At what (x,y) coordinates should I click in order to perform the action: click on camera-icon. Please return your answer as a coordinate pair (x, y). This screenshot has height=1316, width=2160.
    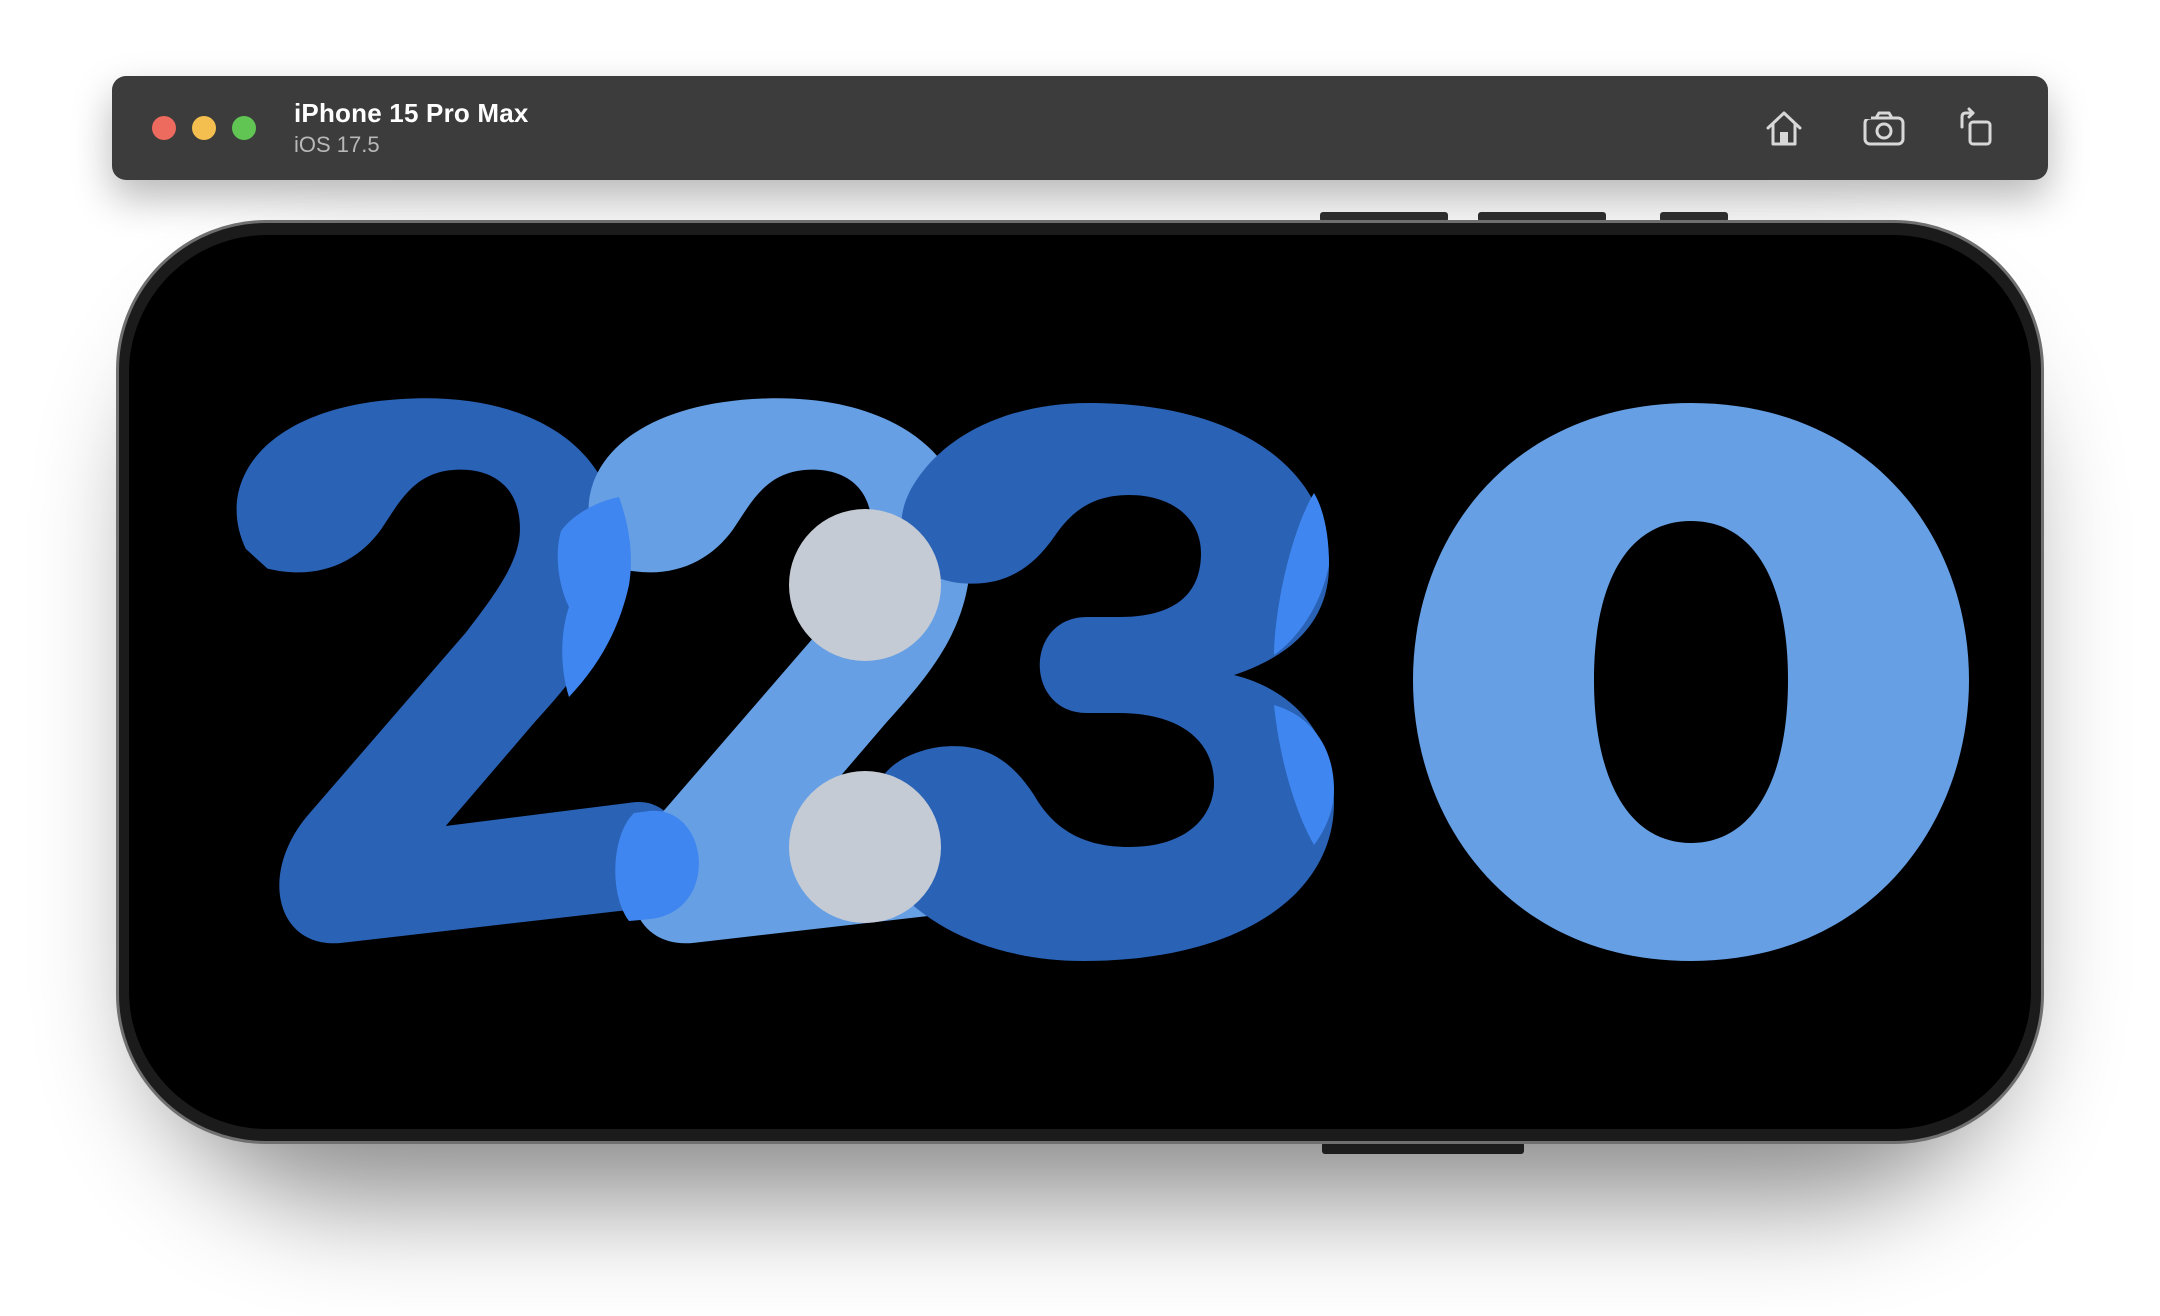
    Looking at the image, I should click on (1883, 128).